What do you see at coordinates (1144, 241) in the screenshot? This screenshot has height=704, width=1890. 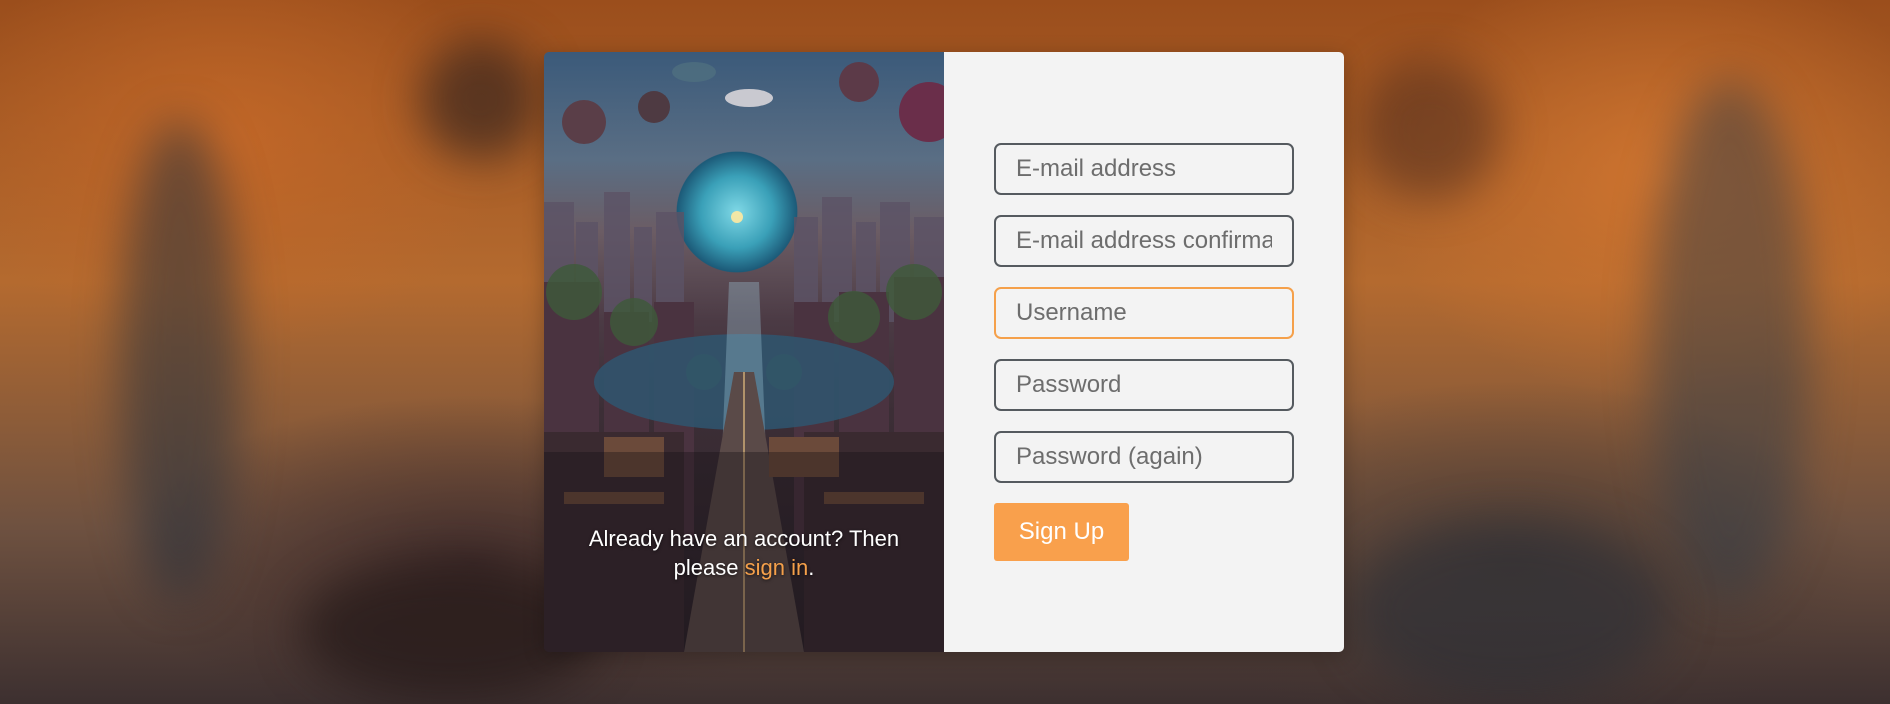 I see `email-confirmation-field` at bounding box center [1144, 241].